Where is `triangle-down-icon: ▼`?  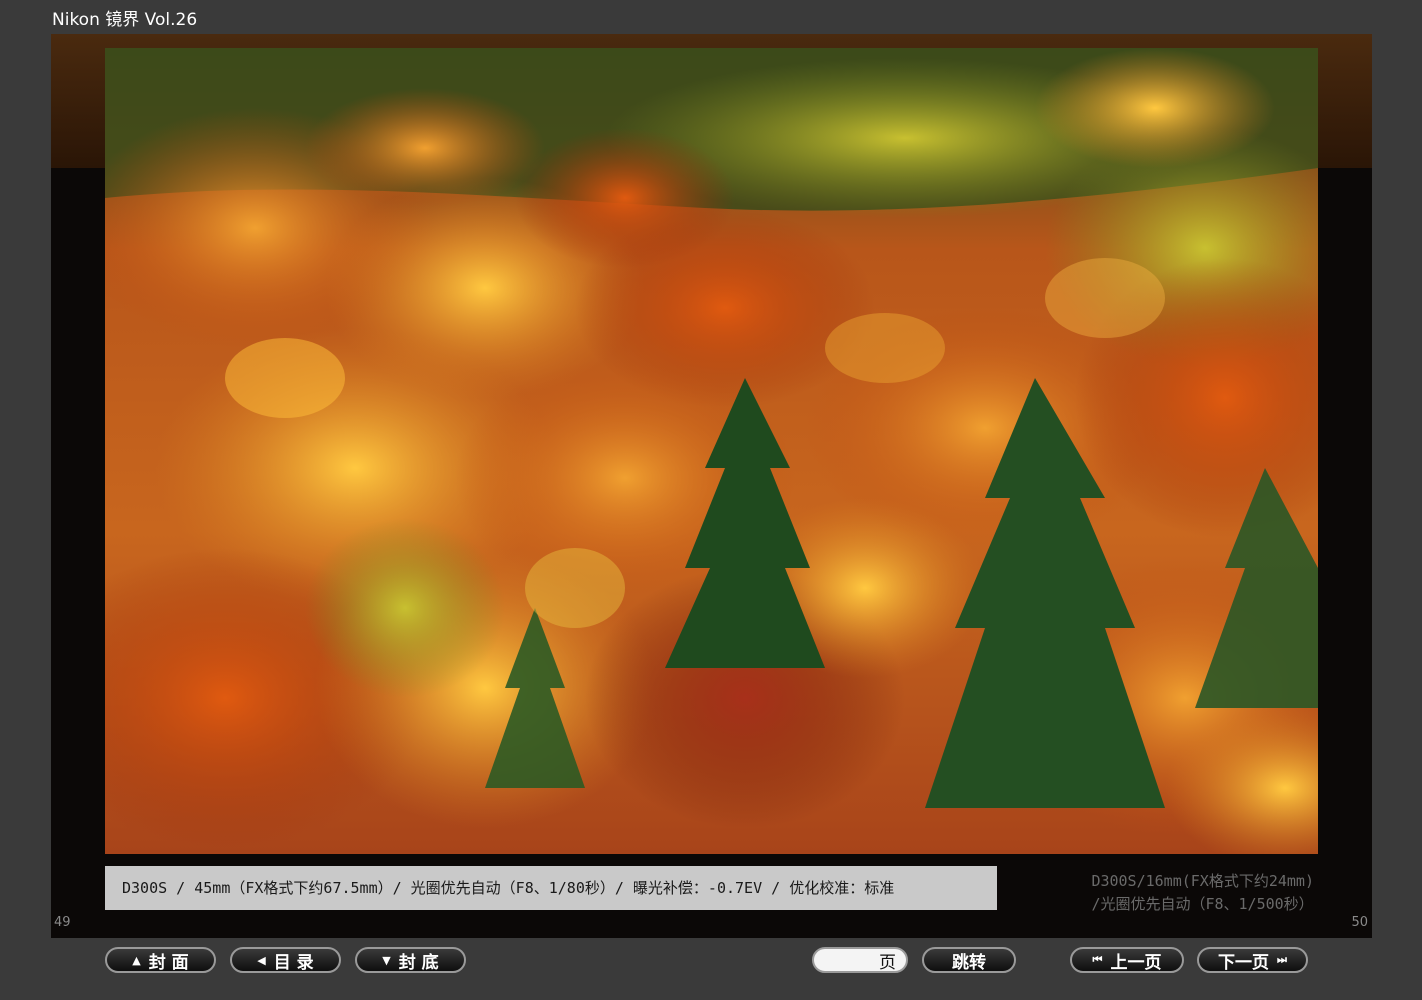
triangle-down-icon: ▼ is located at coordinates (386, 960).